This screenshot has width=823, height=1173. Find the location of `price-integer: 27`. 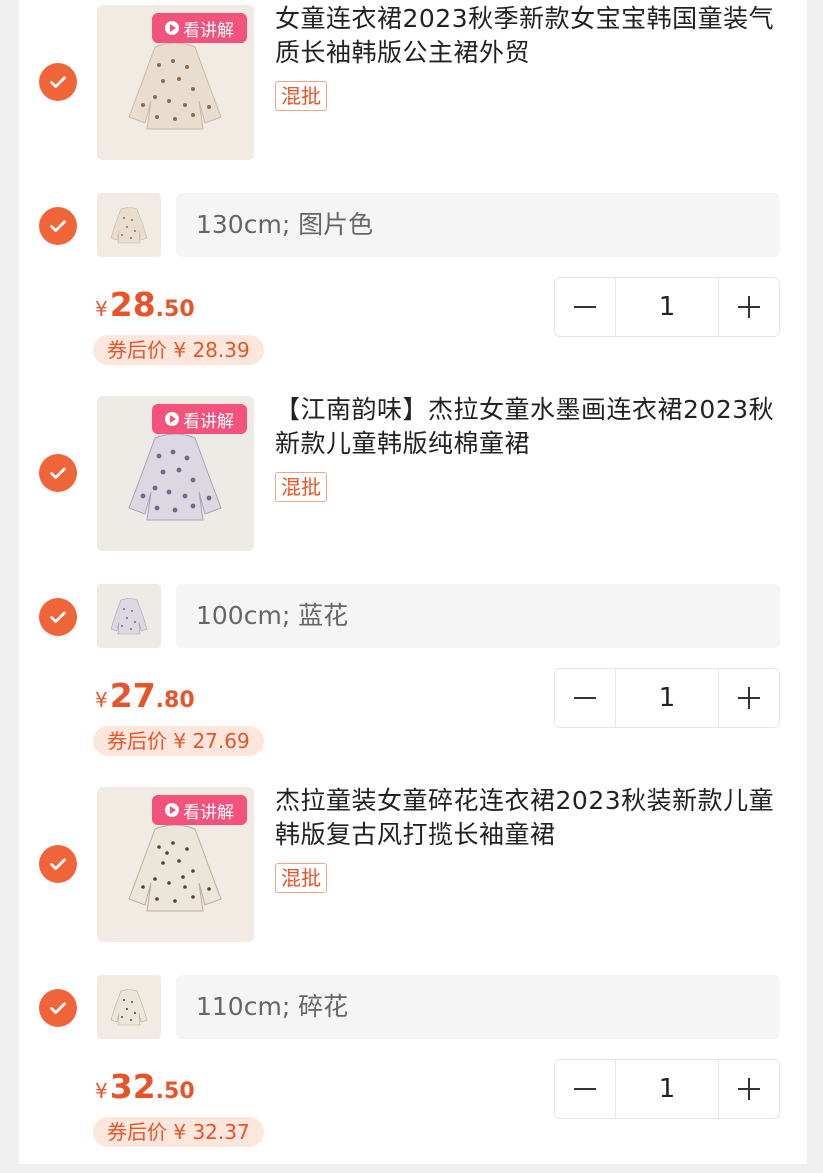

price-integer: 27 is located at coordinates (132, 695).